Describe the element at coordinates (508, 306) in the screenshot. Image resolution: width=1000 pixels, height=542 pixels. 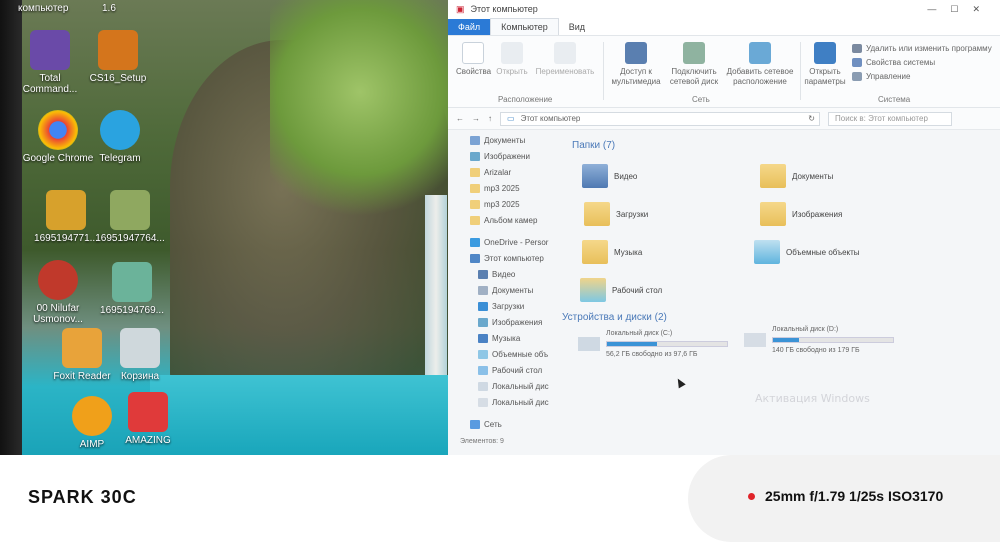
I see `nav-item-label: Загрузки` at that location.